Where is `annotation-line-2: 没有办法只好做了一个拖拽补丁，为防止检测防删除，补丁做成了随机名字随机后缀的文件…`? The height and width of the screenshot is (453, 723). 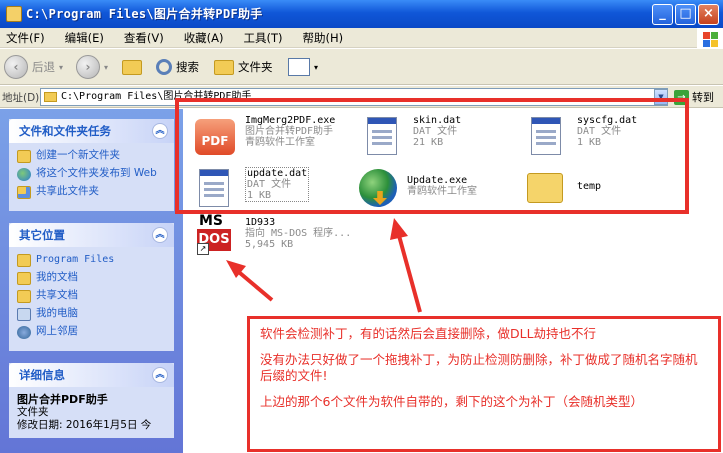
annotation-line-2: 没有办法只好做了一个拖拽补丁，为防止检测防删除，补丁做成了随机名字随机后缀的文件… is located at coordinates (479, 367).